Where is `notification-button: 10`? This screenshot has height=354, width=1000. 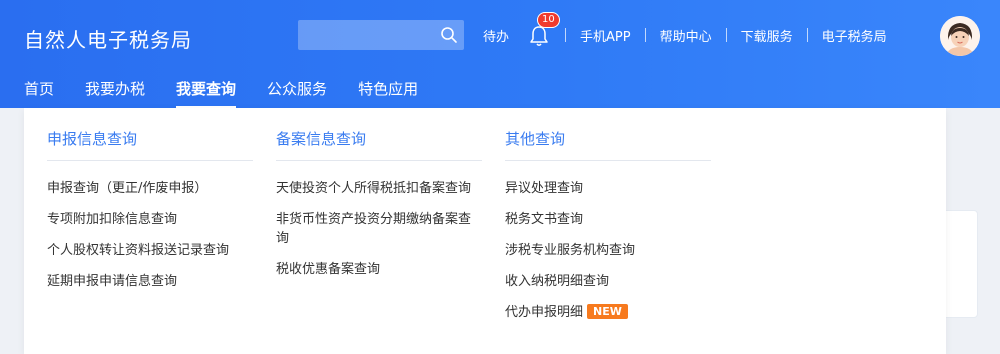 notification-button: 10 is located at coordinates (542, 30).